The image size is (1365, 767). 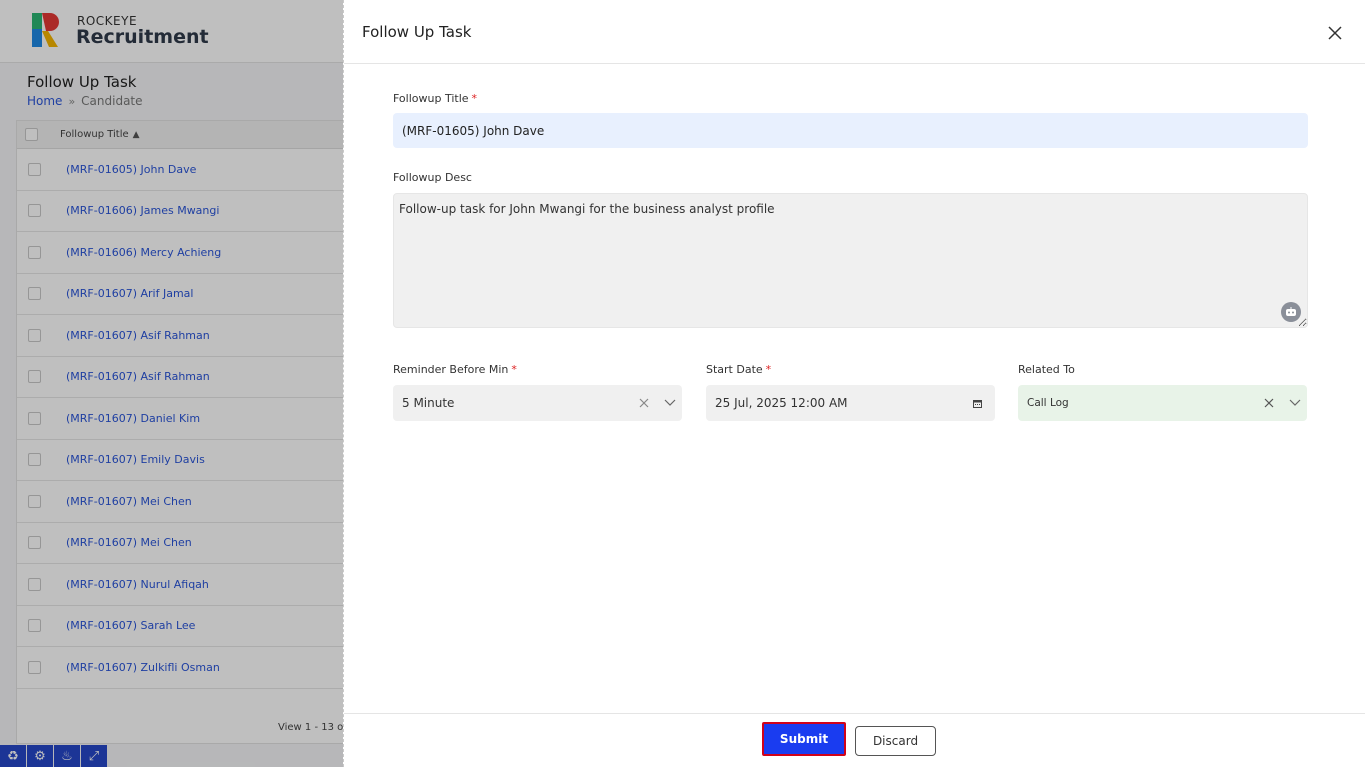 What do you see at coordinates (734, 369) in the screenshot?
I see `start-date-label-text: Start Date` at bounding box center [734, 369].